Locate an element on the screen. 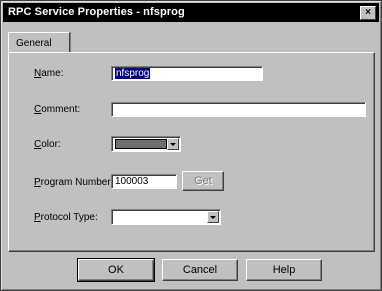 This screenshot has width=382, height=291. title-bar: RPC Service Properties - nfsprog × is located at coordinates (191, 12).